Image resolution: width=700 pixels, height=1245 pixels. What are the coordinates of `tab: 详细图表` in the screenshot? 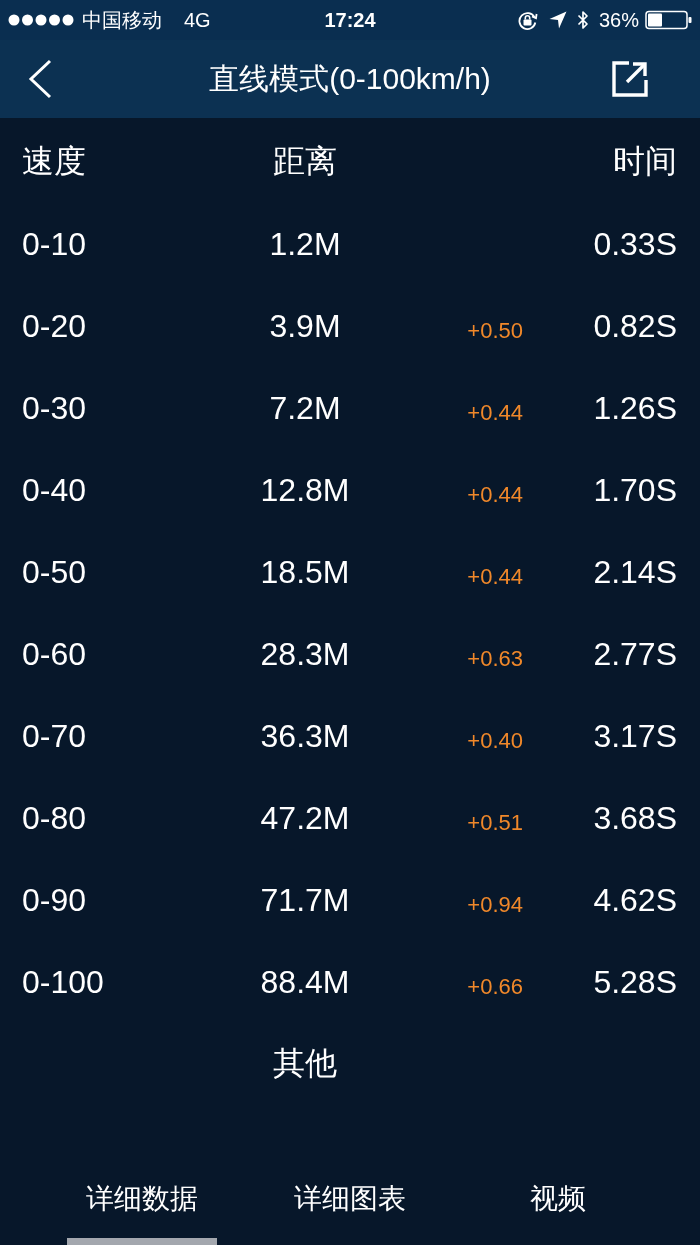 It's located at (350, 1202).